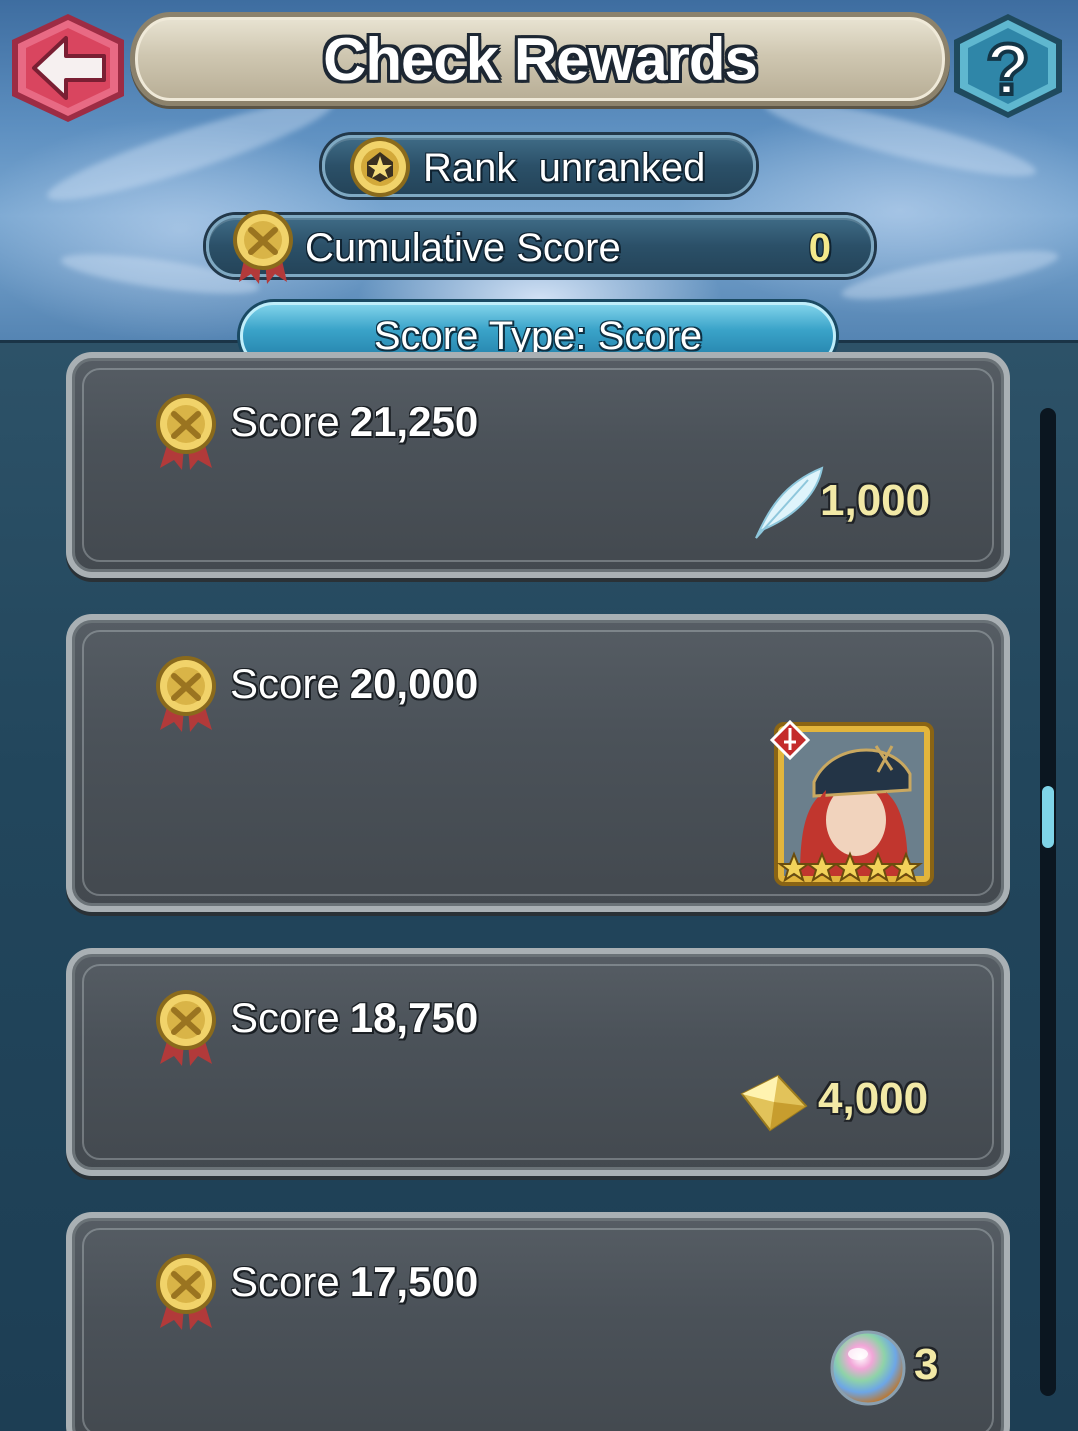  I want to click on reward-amount: 1,000, so click(875, 500).